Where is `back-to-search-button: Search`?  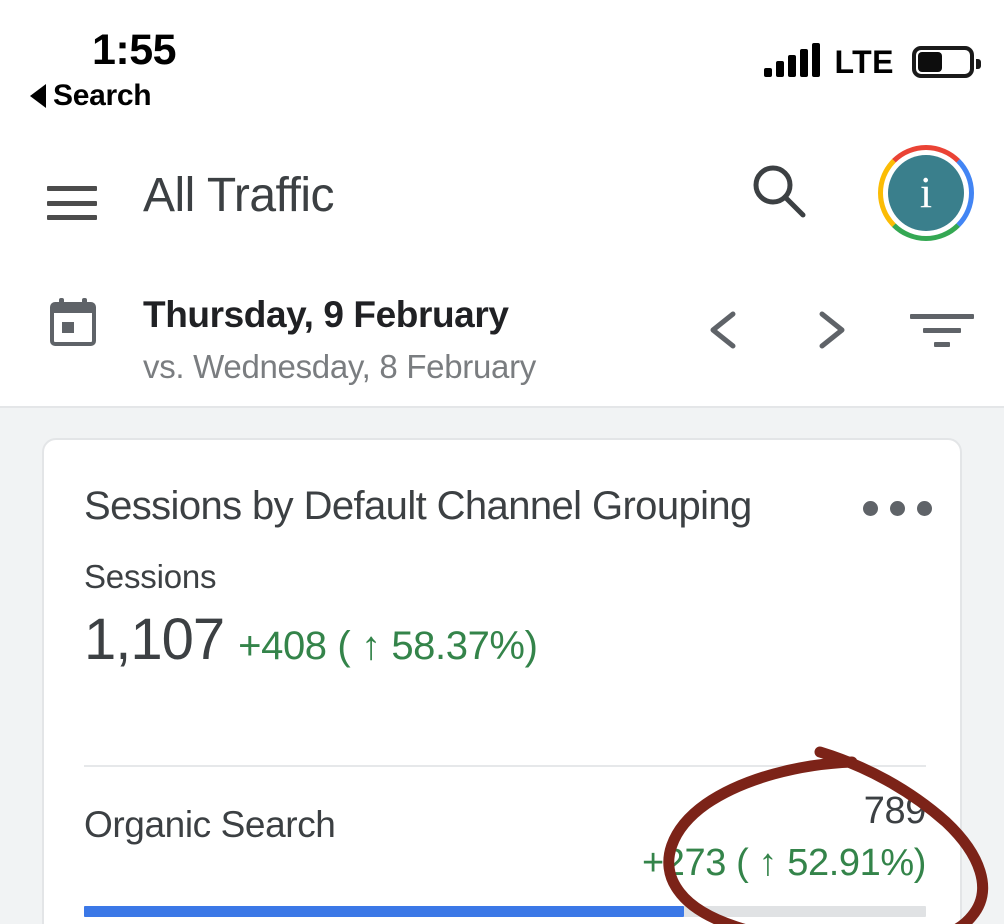 back-to-search-button: Search is located at coordinates (91, 96).